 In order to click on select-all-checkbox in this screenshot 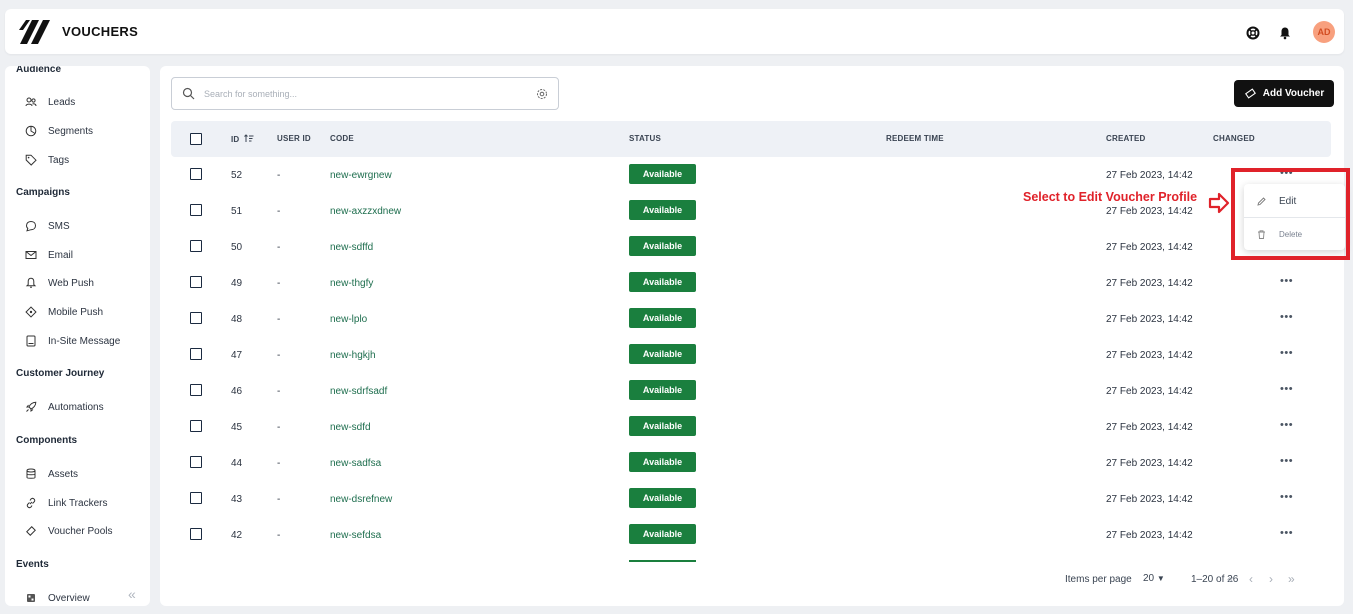, I will do `click(196, 139)`.